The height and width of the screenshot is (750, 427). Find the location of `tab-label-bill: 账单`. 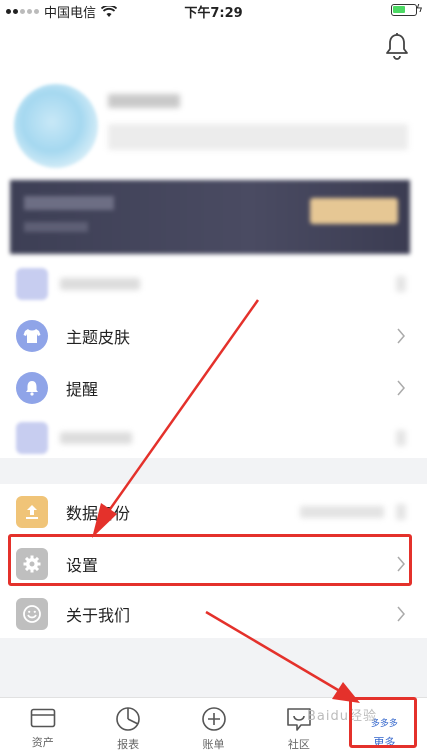

tab-label-bill: 账单 is located at coordinates (213, 744).